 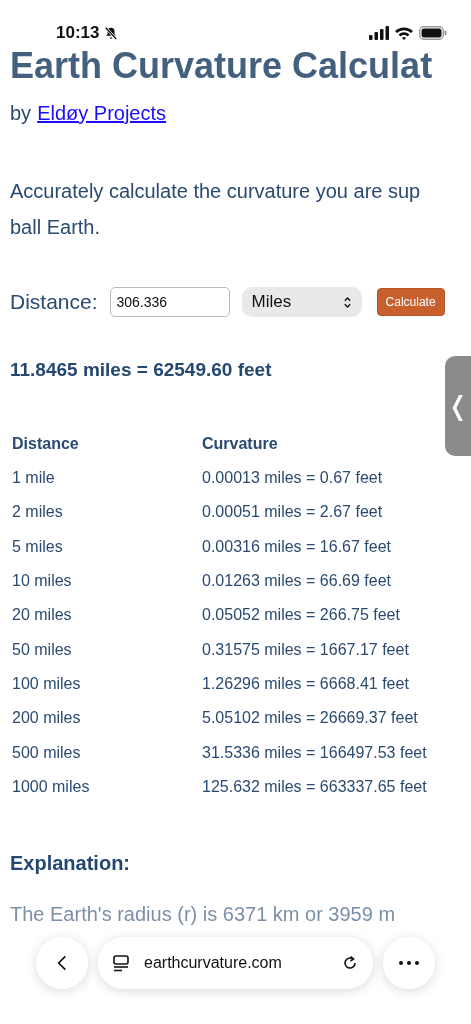 I want to click on table-cell-text: 5.05102 miles = 26669.37 feet, so click(x=310, y=718).